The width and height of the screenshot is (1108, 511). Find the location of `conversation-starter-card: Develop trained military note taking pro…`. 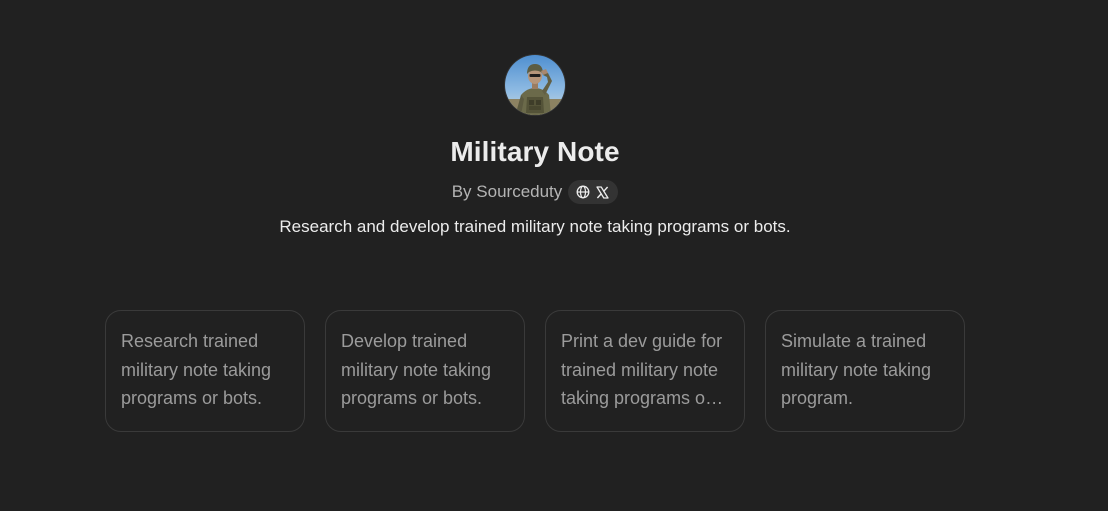

conversation-starter-card: Develop trained military note taking pro… is located at coordinates (425, 371).